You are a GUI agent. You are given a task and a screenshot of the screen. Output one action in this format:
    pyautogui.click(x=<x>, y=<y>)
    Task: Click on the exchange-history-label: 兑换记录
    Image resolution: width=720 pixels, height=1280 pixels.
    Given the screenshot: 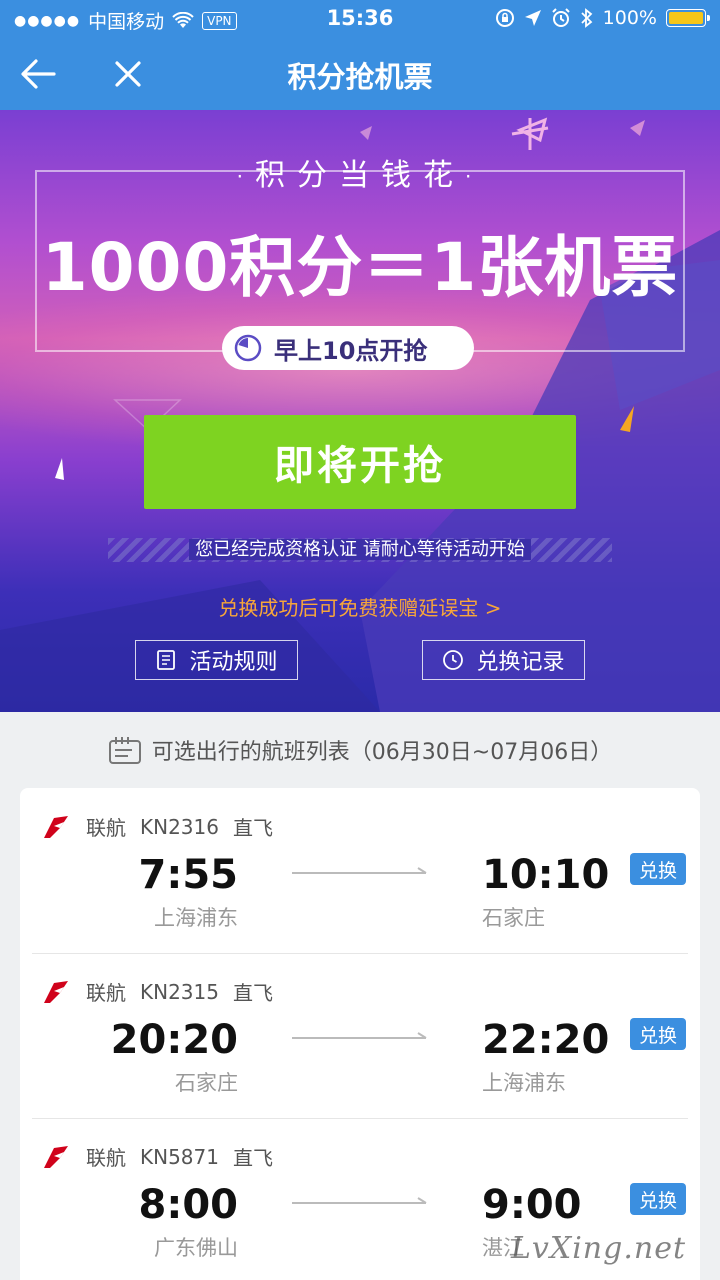 What is the action you would take?
    pyautogui.click(x=520, y=662)
    